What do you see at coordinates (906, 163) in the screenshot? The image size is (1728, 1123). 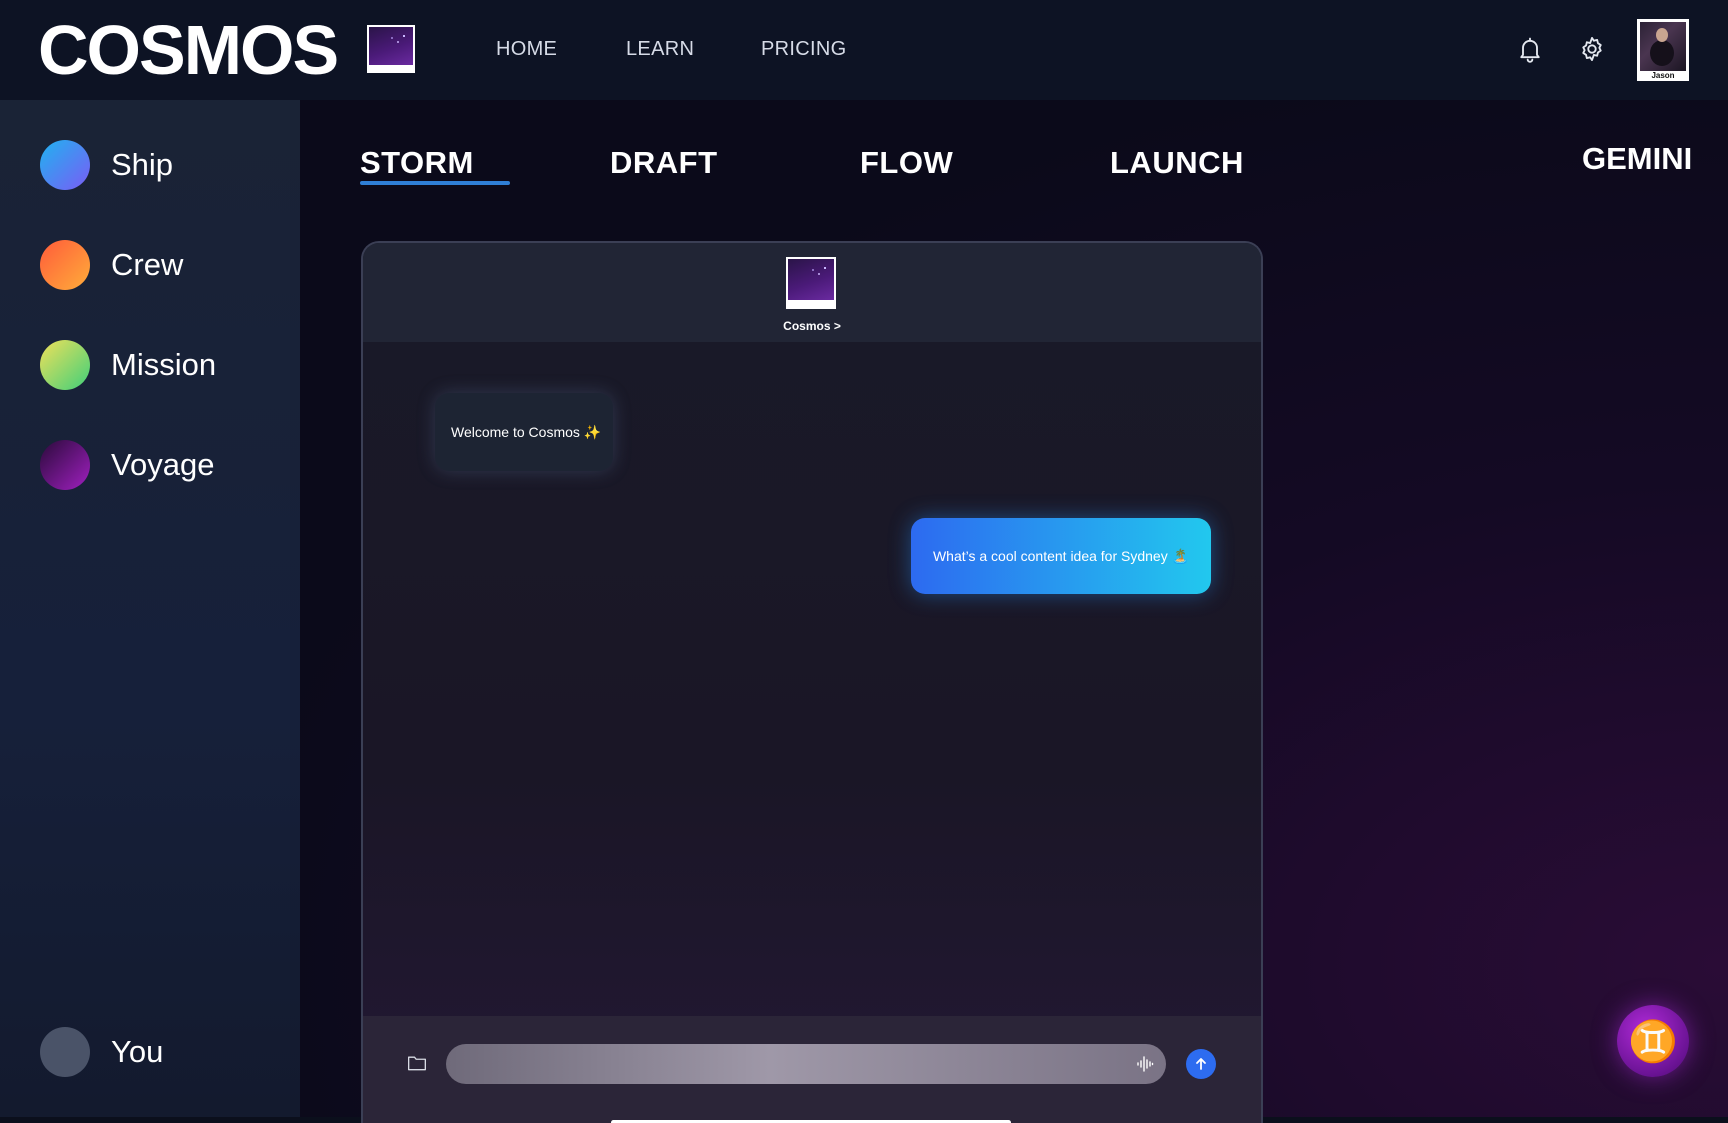 I see `tab-flow: FLOW` at bounding box center [906, 163].